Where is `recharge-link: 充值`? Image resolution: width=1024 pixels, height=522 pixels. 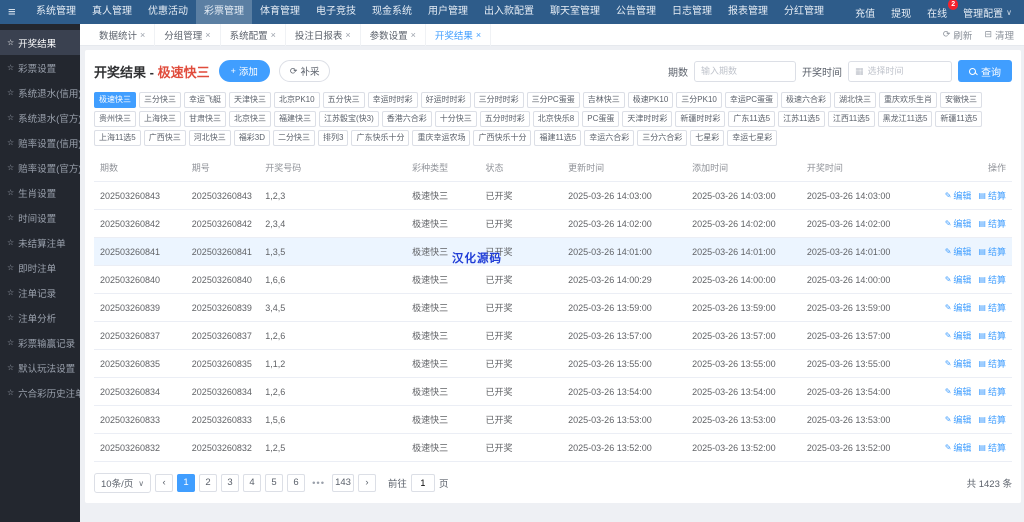 recharge-link: 充值 is located at coordinates (865, 12).